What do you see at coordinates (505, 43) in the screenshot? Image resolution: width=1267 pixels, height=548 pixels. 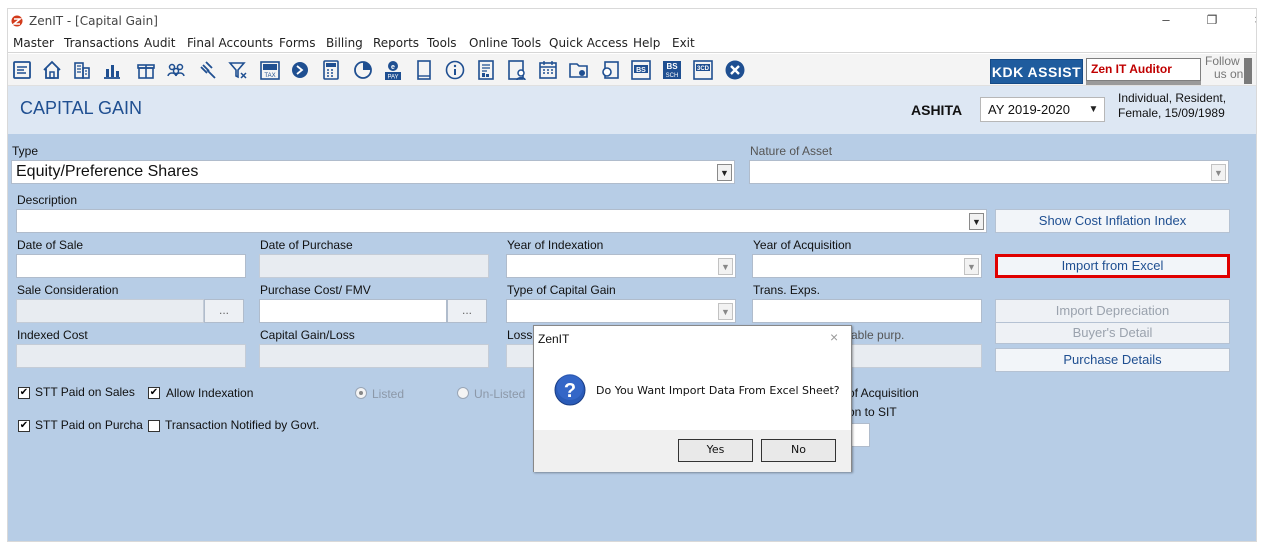 I see `menu-online-tools: Online Tools` at bounding box center [505, 43].